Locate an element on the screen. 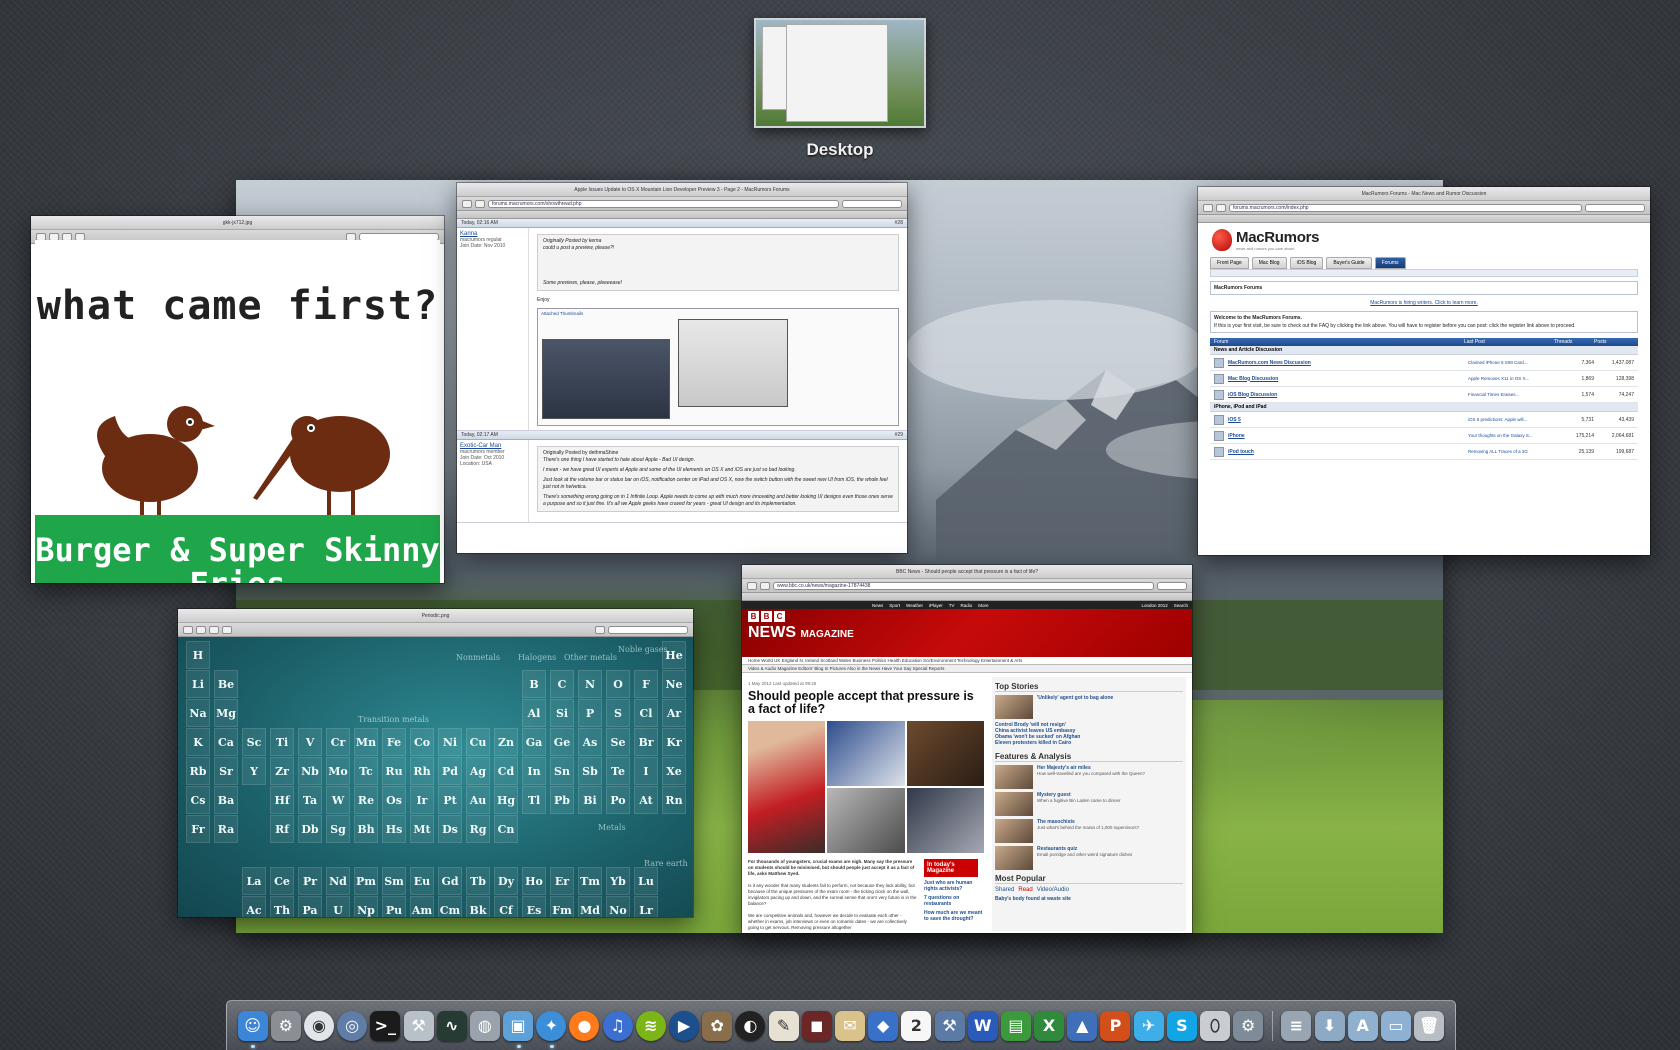 Image resolution: width=1680 pixels, height=1050 pixels. dock-item-mail: ✉ is located at coordinates (849, 1026).